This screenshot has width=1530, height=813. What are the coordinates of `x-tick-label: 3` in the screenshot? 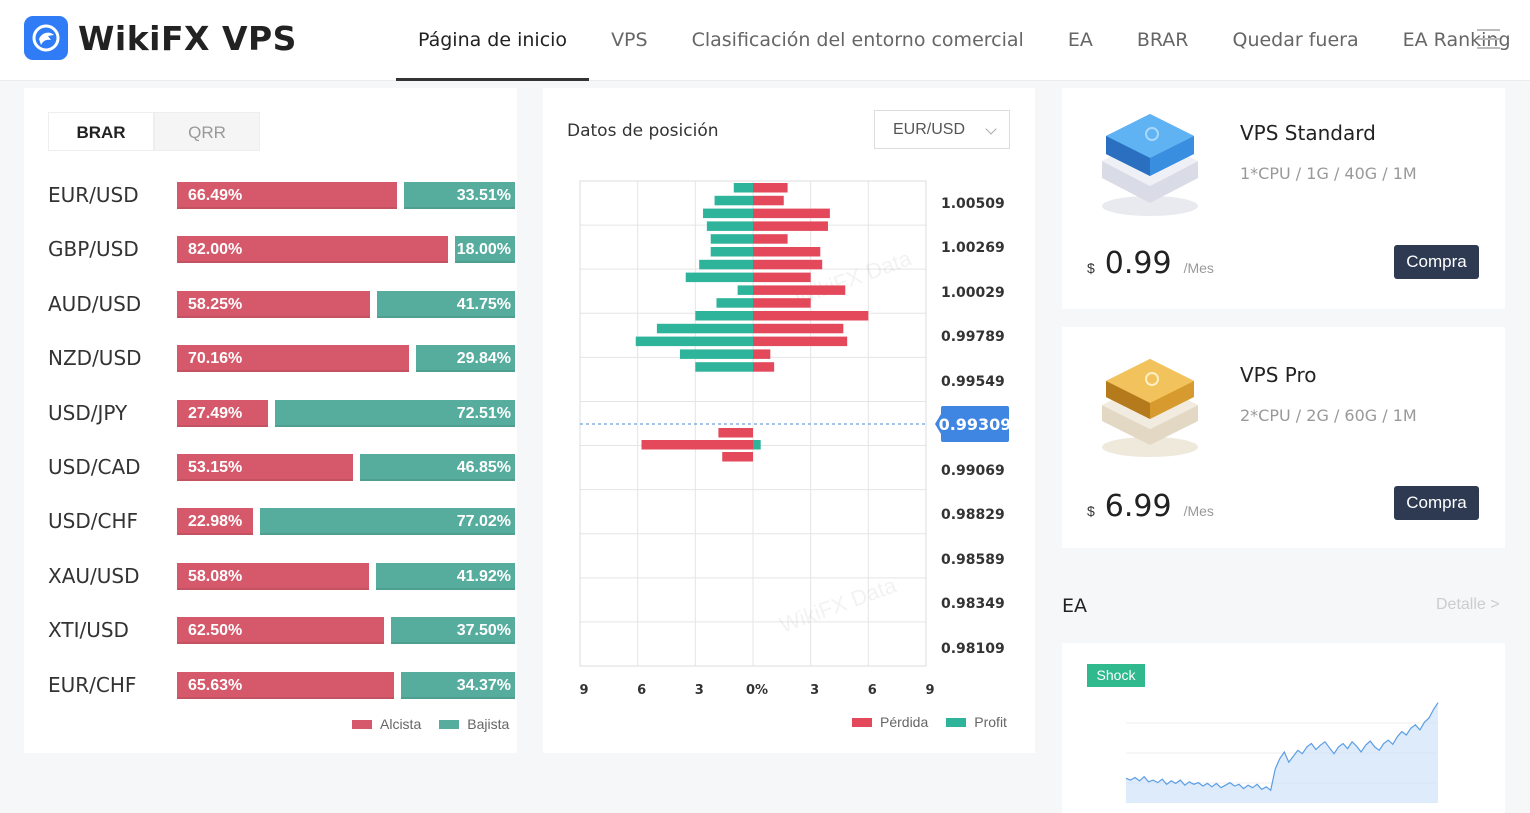 It's located at (699, 690).